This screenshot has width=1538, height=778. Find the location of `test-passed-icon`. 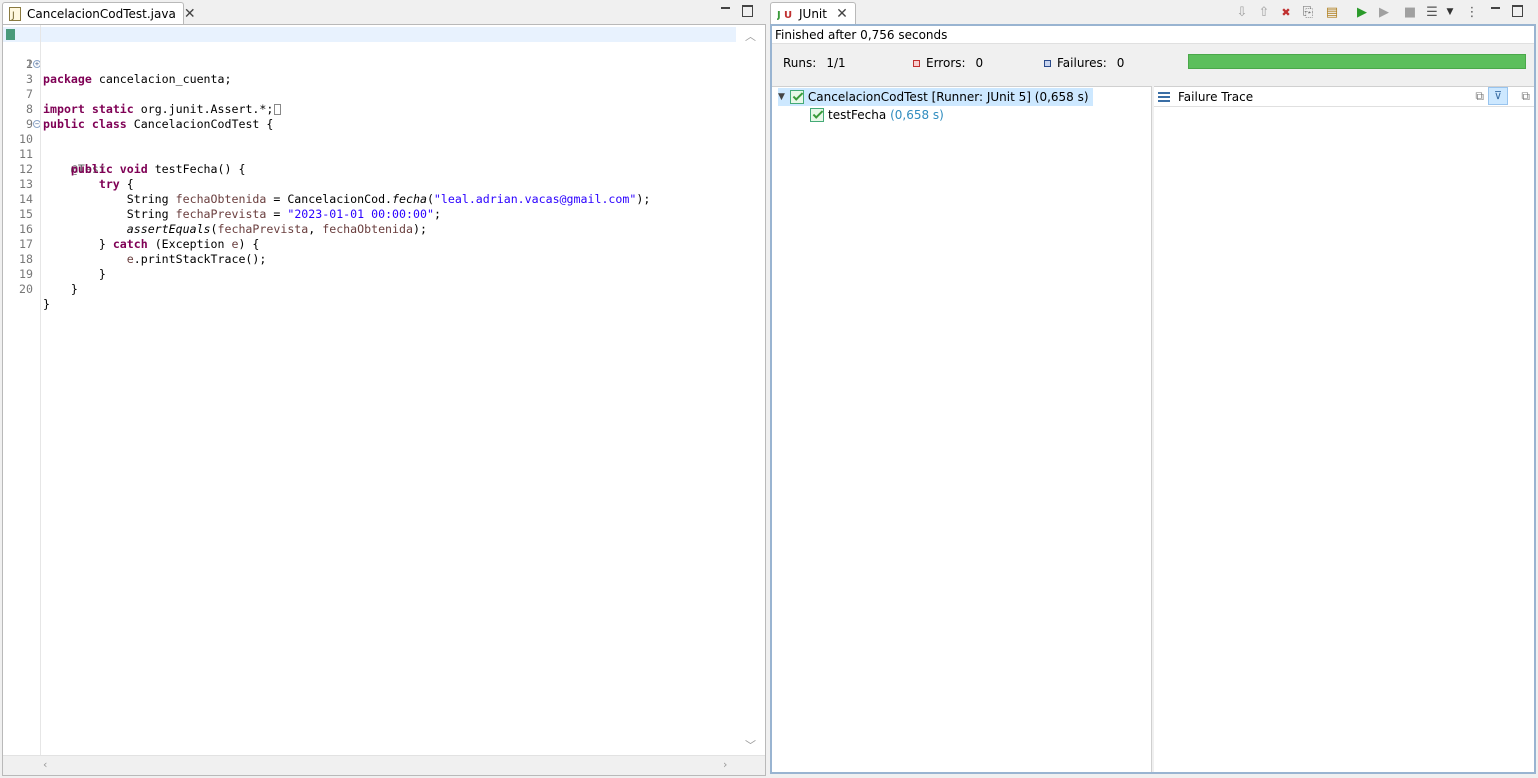

test-passed-icon is located at coordinates (817, 115).